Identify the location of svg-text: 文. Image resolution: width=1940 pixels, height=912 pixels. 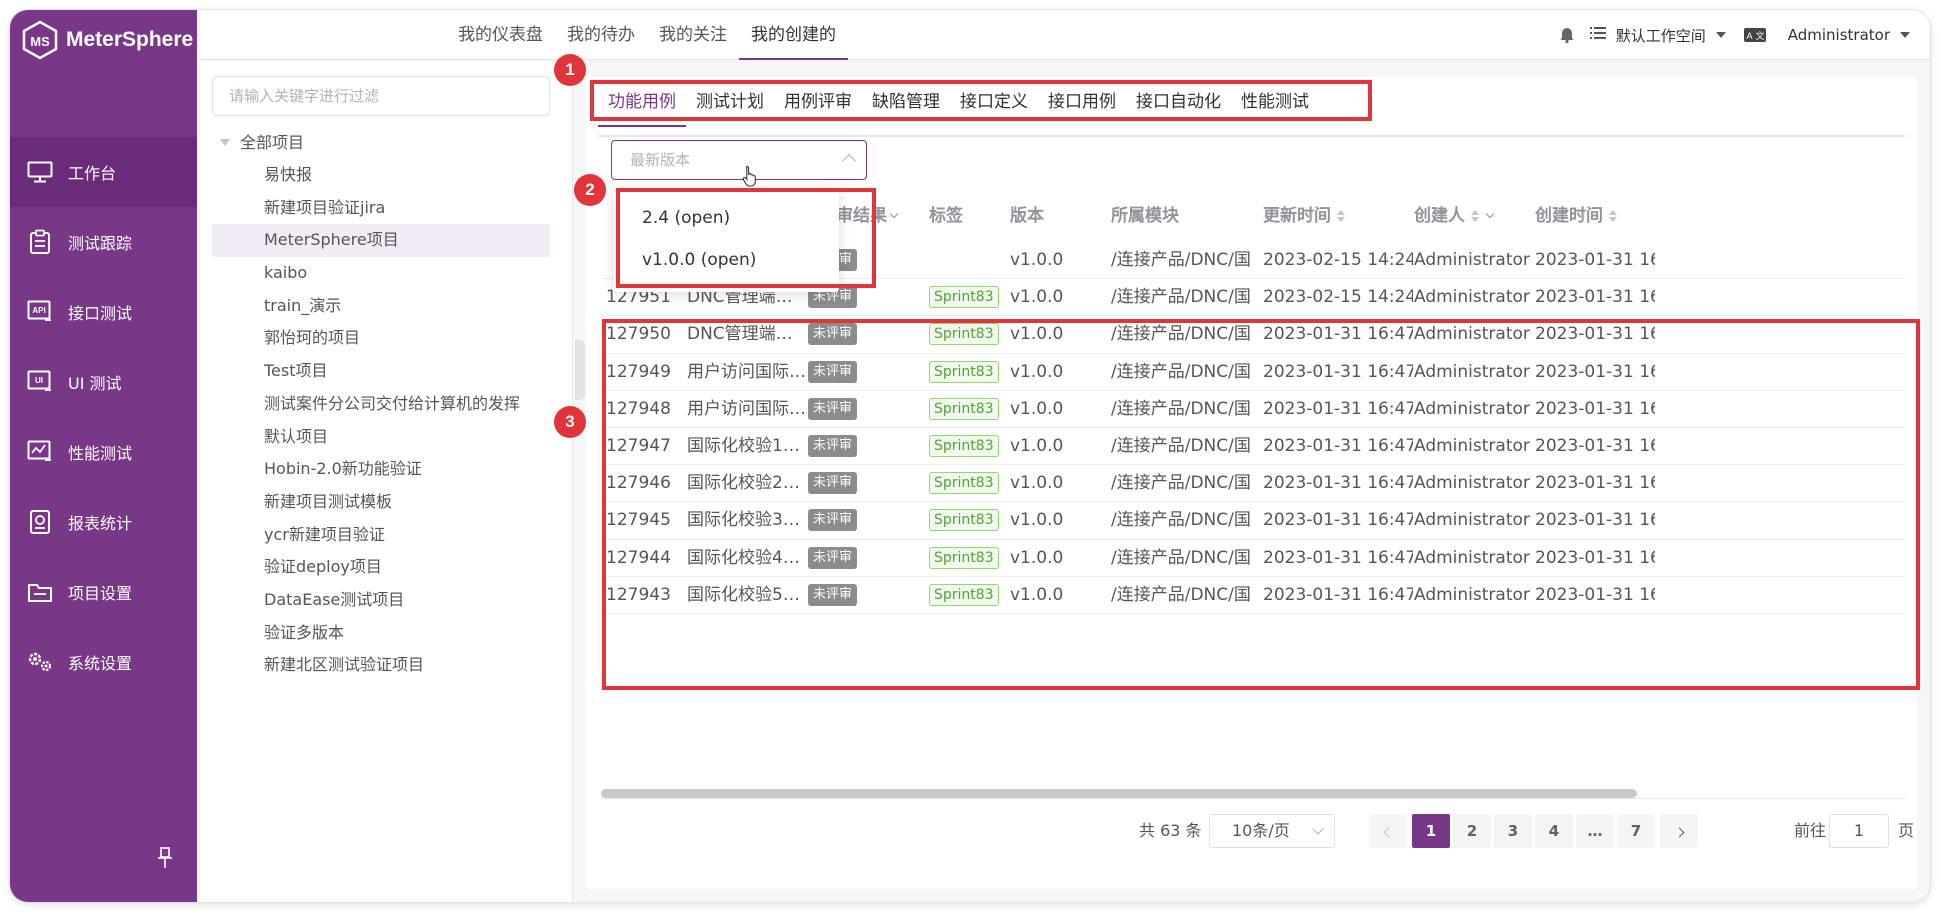
(1759, 36).